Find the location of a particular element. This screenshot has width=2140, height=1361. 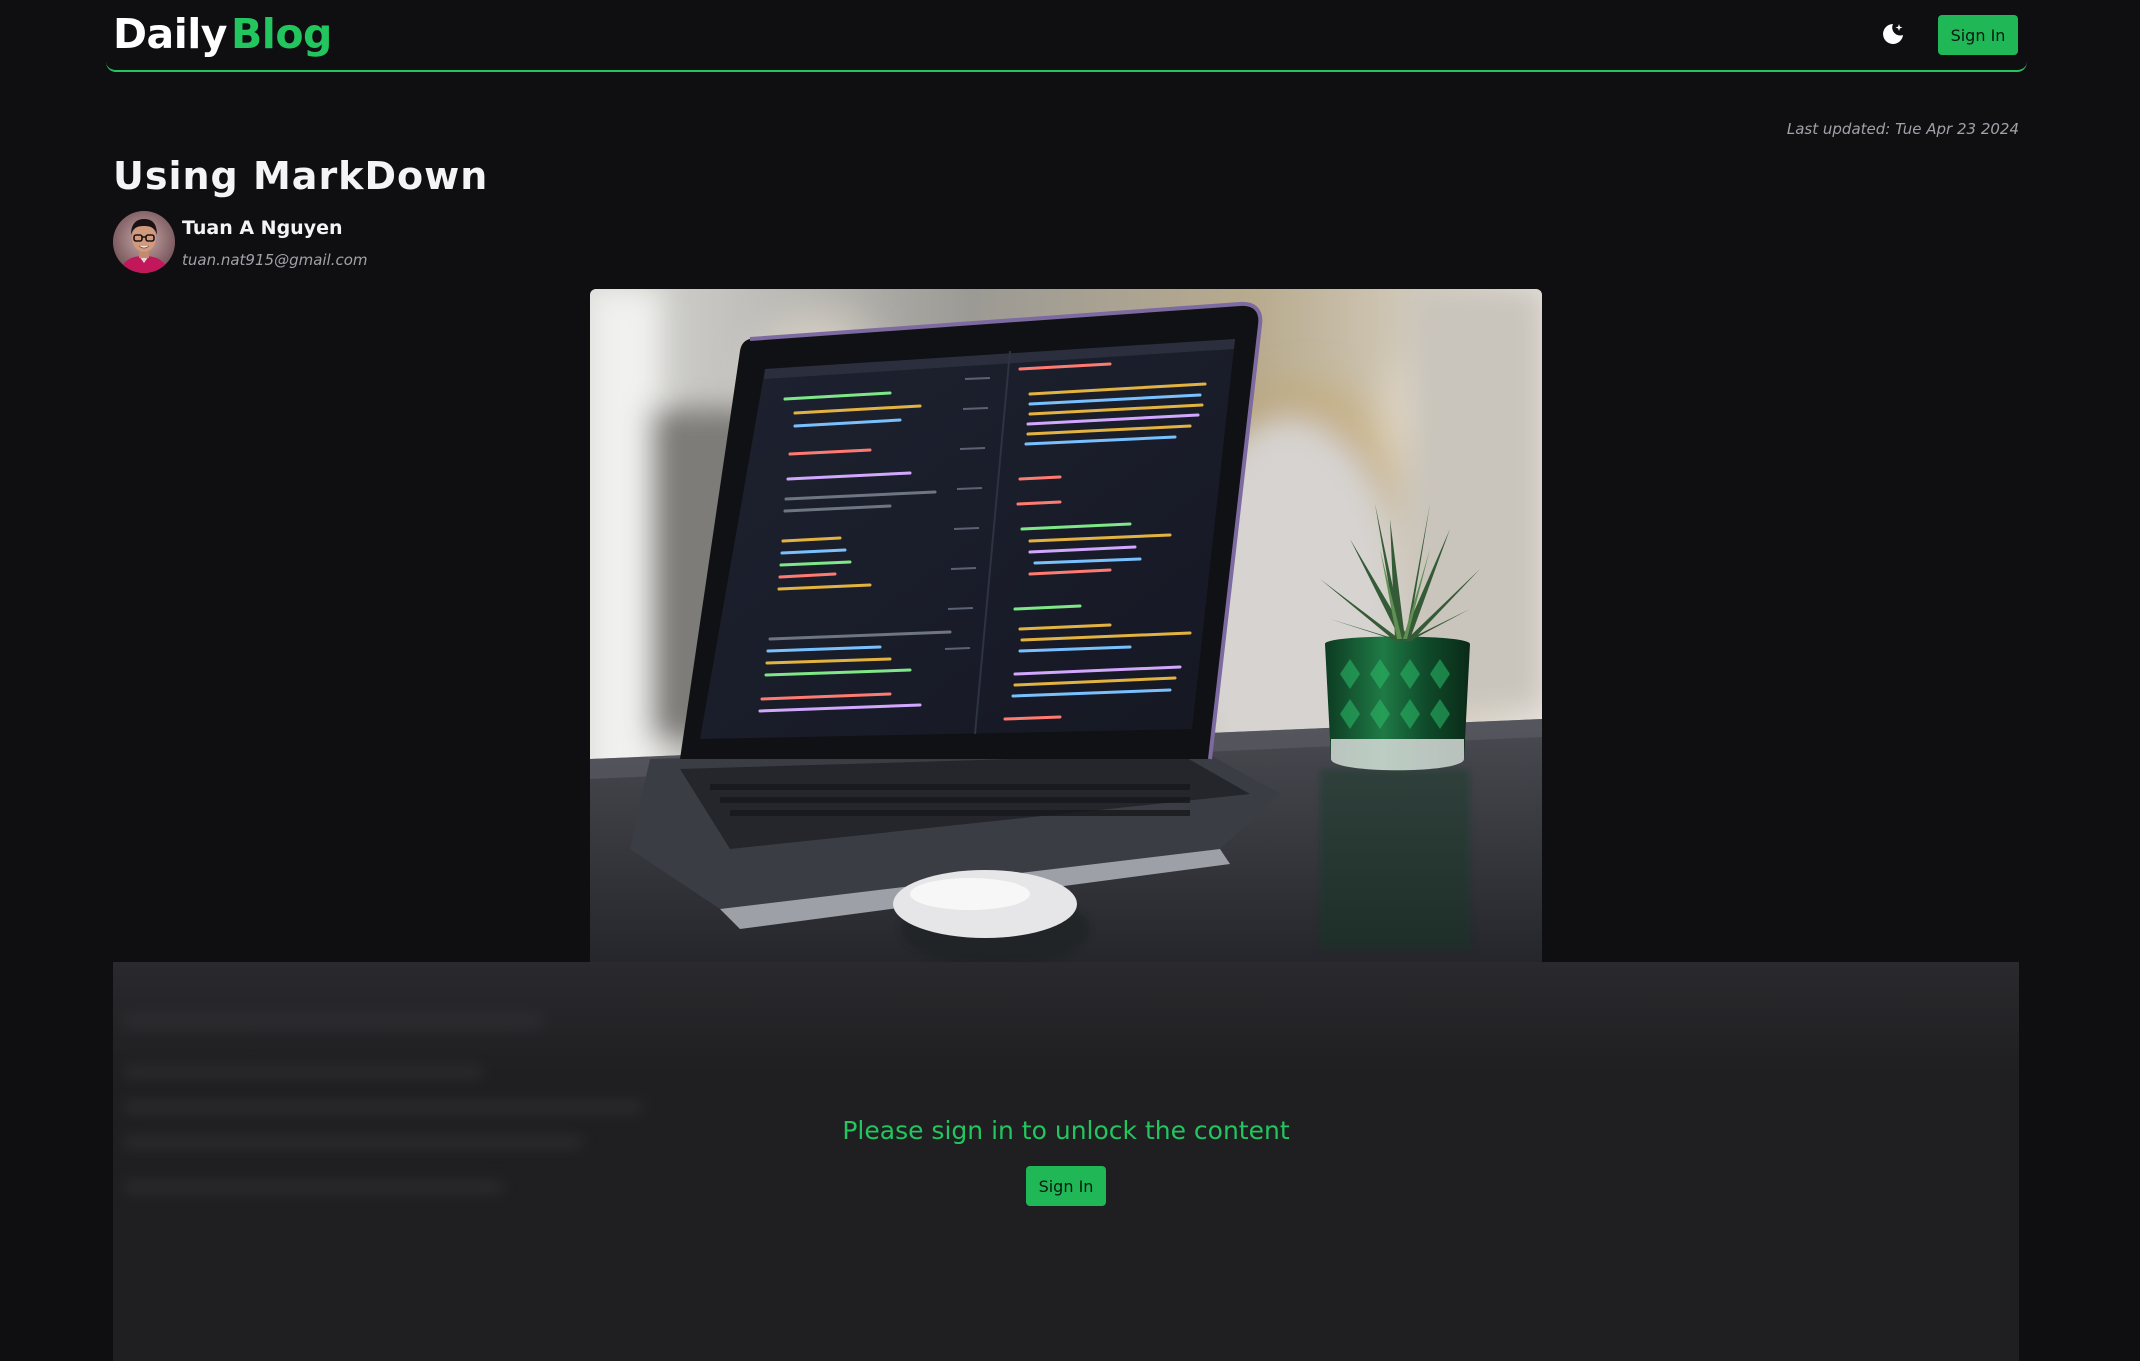

last-updated-date: Last updated: Tue Apr 23 2024 is located at coordinates (1902, 129).